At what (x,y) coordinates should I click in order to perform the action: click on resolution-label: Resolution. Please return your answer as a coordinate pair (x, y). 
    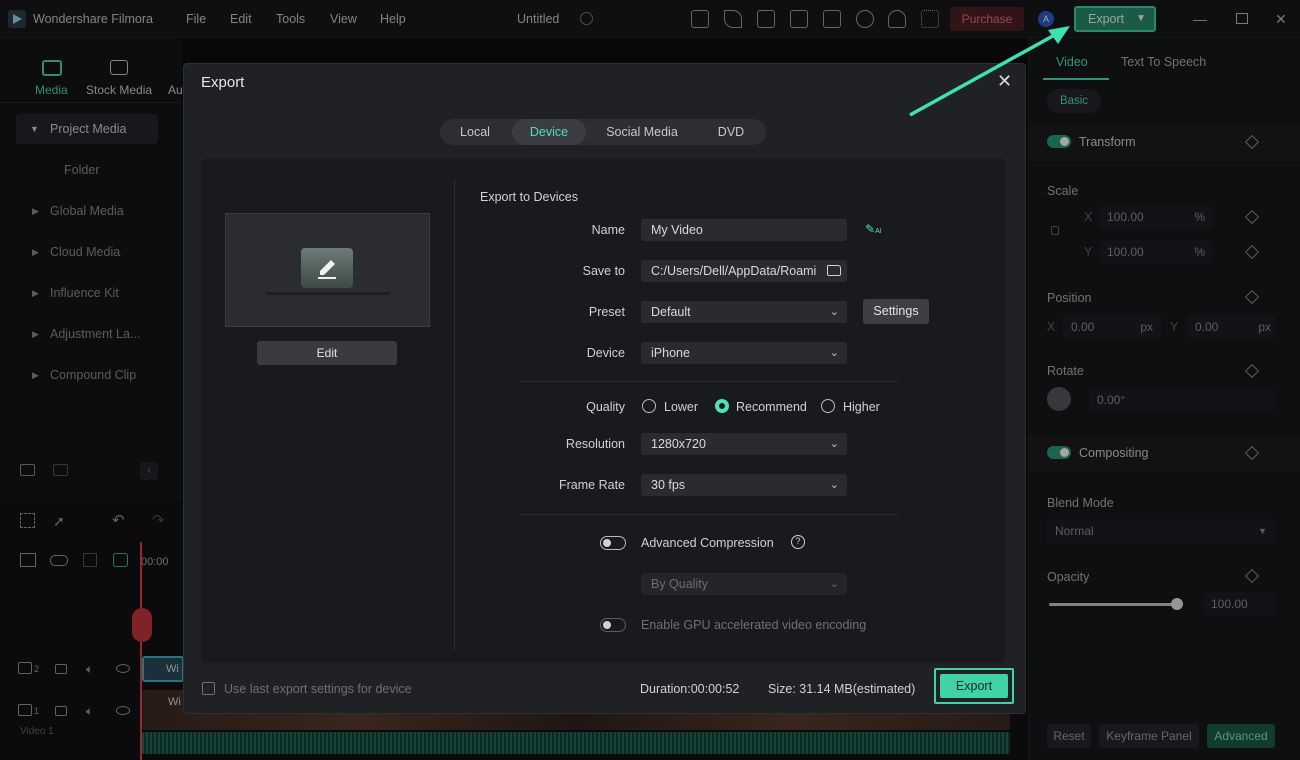
    Looking at the image, I should click on (595, 444).